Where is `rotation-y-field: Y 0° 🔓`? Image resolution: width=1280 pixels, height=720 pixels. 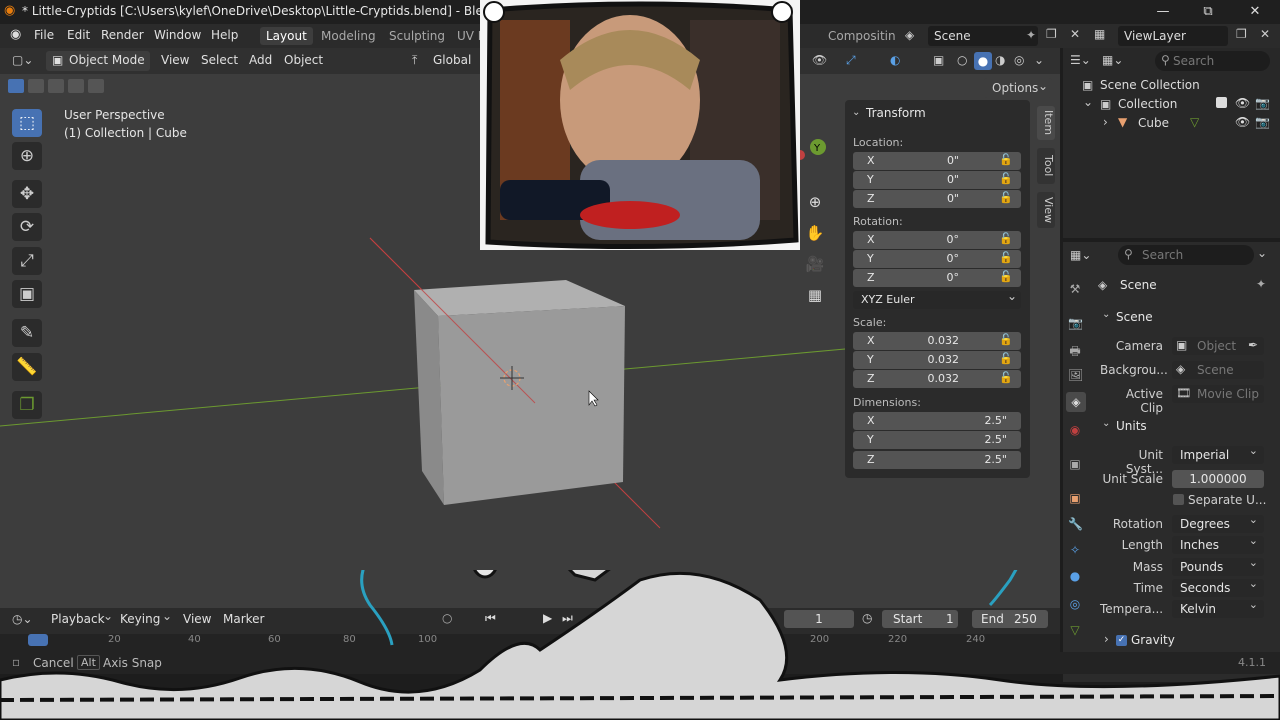 rotation-y-field: Y 0° 🔓 is located at coordinates (937, 259).